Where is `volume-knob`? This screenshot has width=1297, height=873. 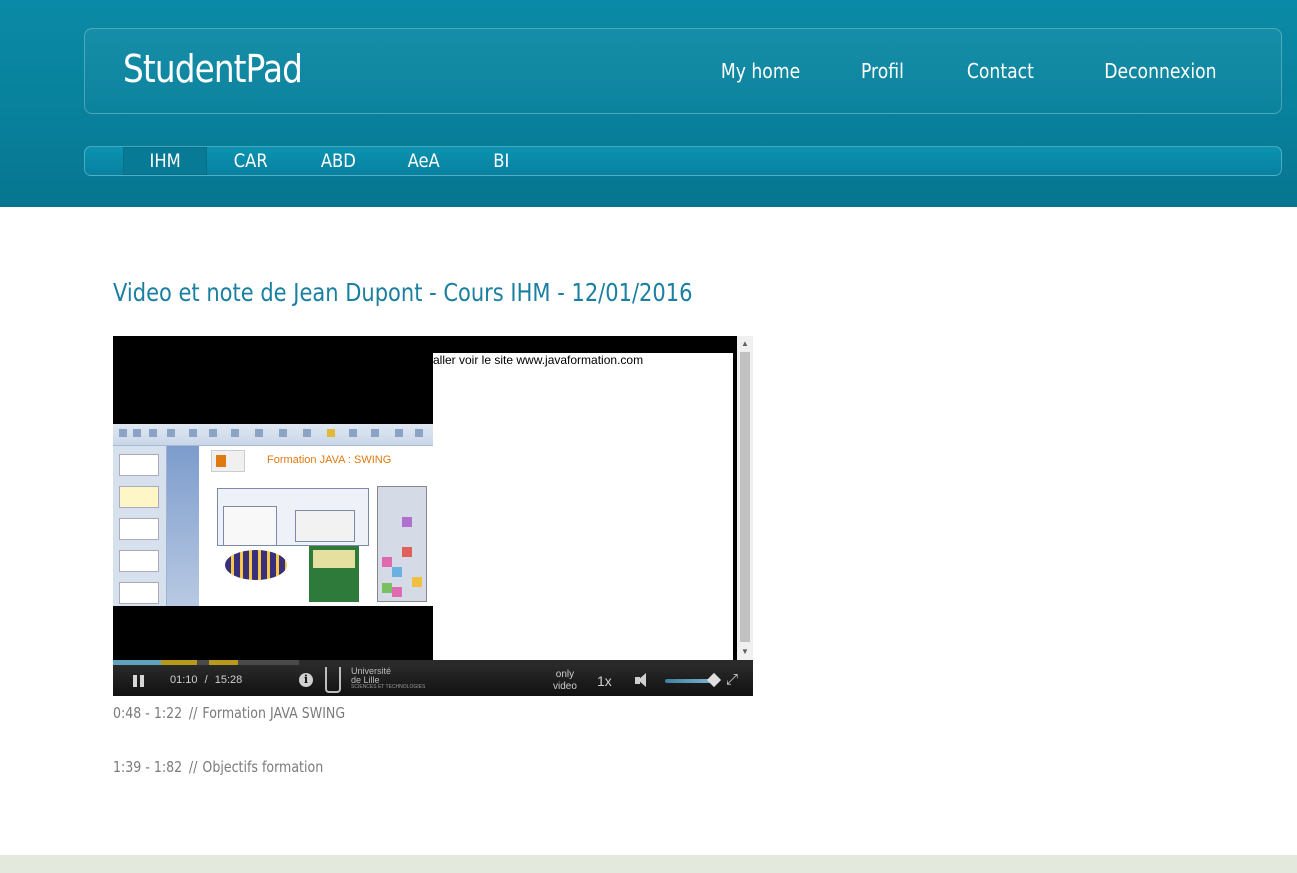 volume-knob is located at coordinates (714, 680).